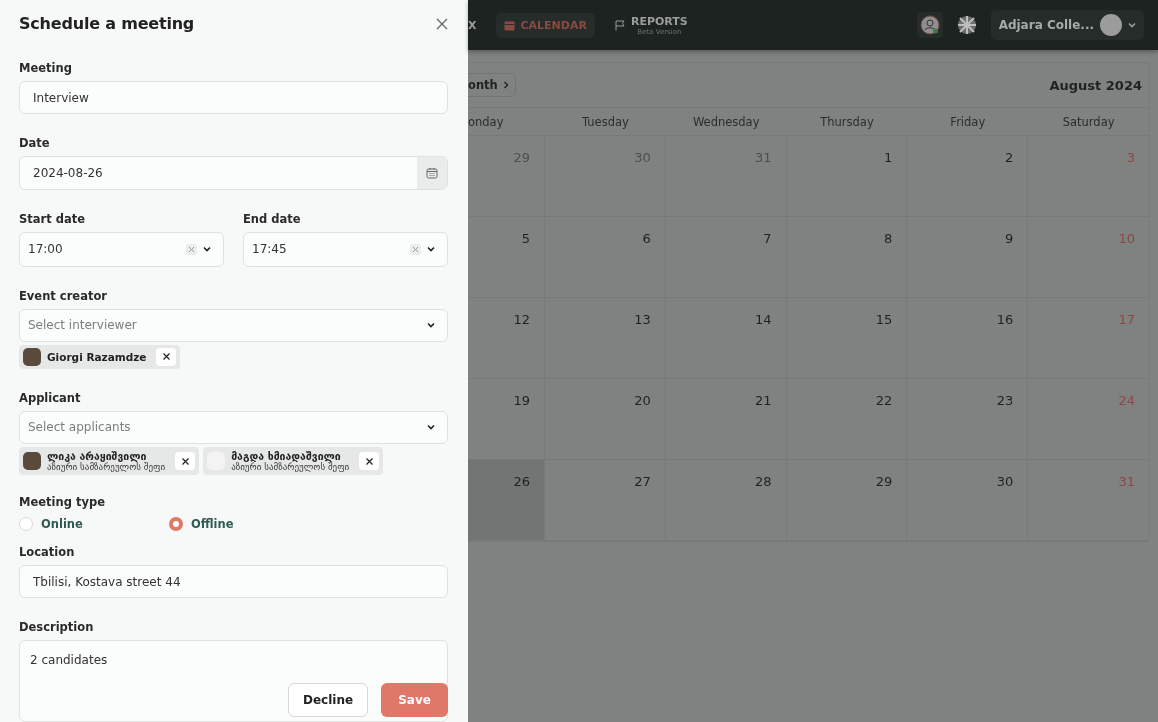 The image size is (1158, 722). I want to click on day-cell: 8, so click(847, 257).